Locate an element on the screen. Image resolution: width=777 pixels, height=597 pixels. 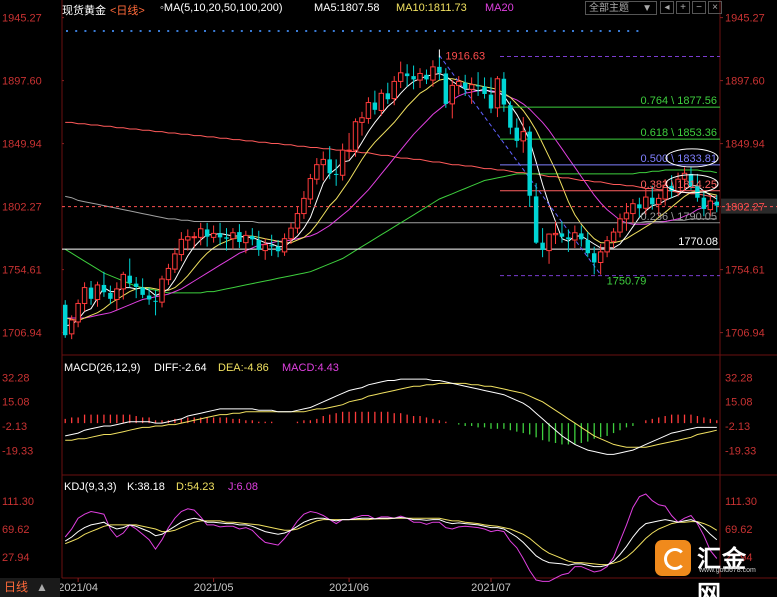
fib-label: 0.236 \ 1790.05 is located at coordinates (679, 217).